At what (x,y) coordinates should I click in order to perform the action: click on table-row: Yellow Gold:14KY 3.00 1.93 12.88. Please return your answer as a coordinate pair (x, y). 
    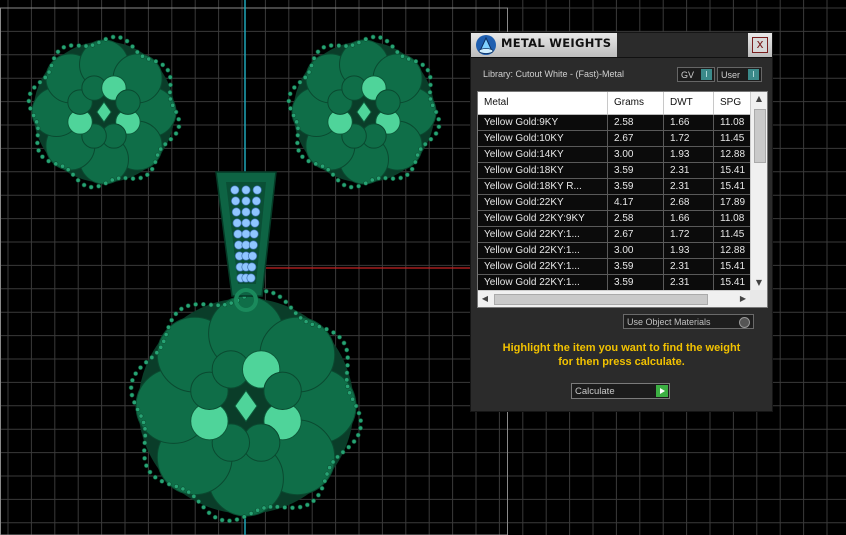
    Looking at the image, I should click on (616, 155).